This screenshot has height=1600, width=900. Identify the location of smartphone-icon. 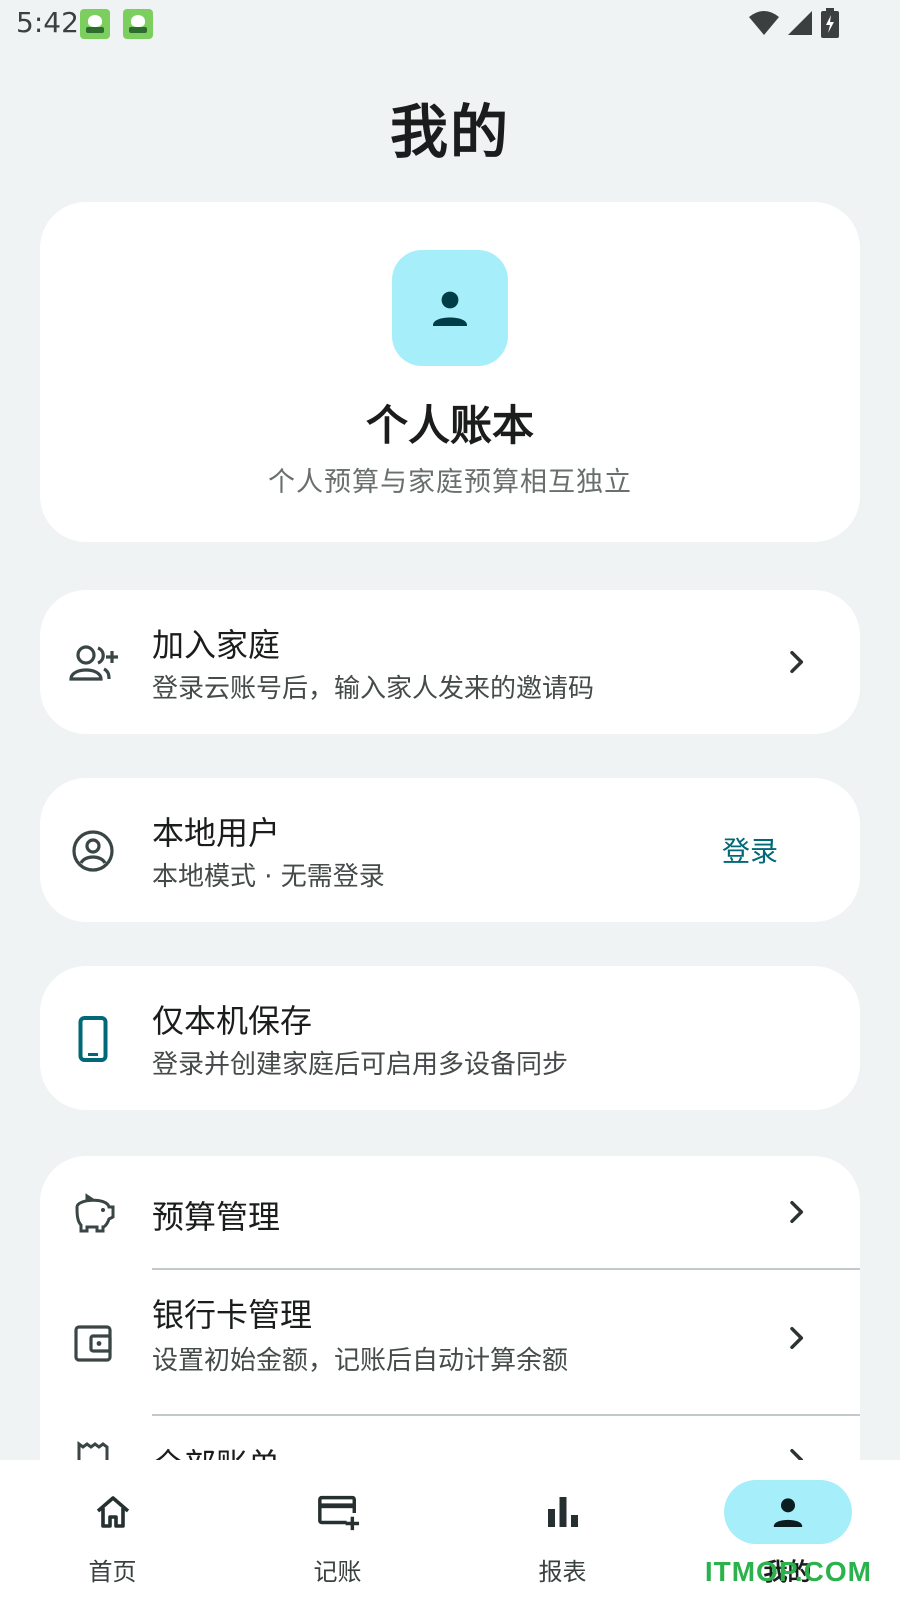
(93, 1039).